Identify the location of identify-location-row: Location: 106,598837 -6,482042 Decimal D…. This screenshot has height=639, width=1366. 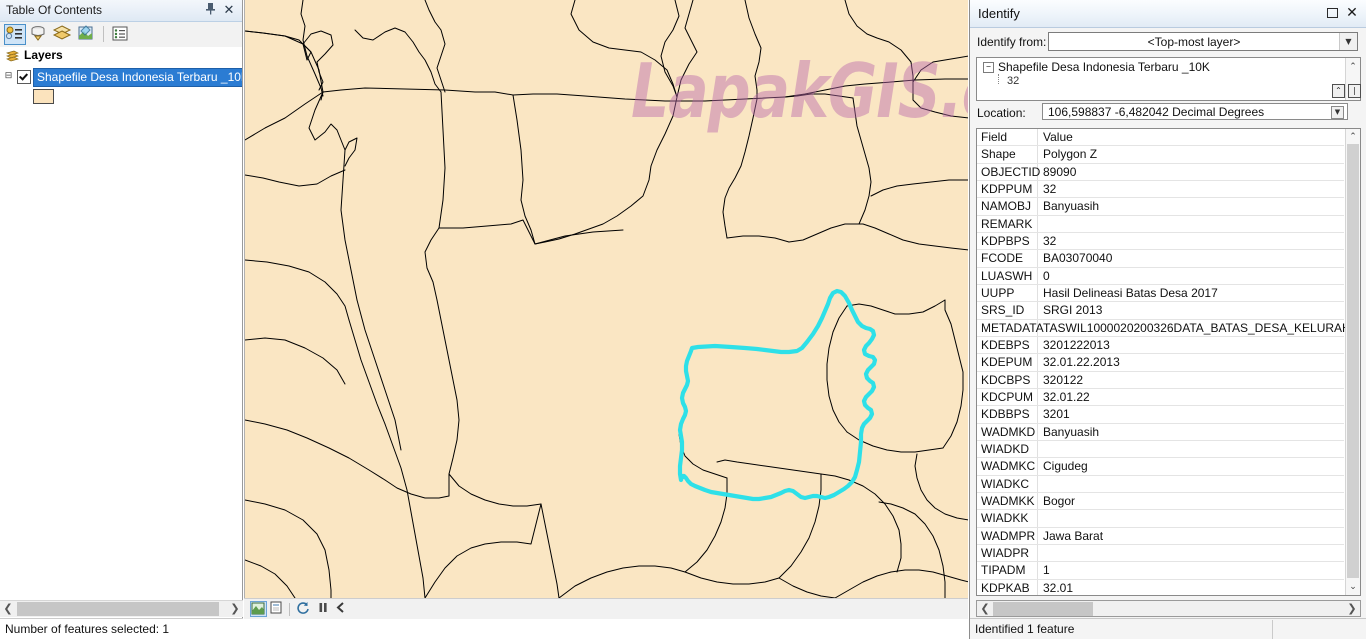
(1168, 113).